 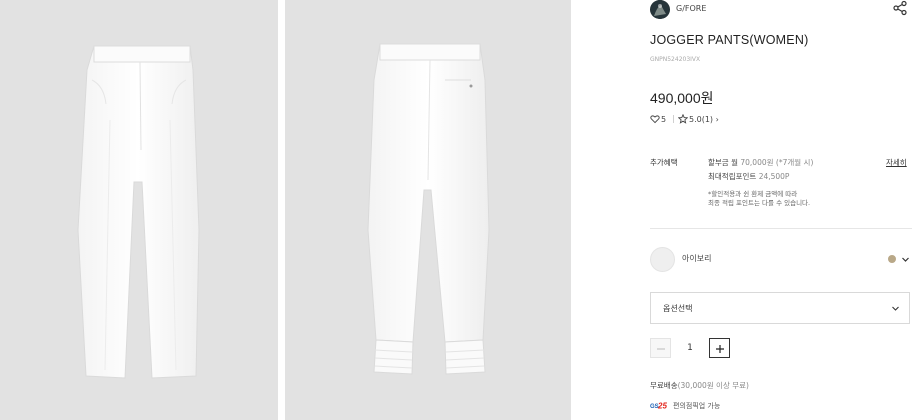 I want to click on benefits-label: 추가혜택, so click(x=664, y=162).